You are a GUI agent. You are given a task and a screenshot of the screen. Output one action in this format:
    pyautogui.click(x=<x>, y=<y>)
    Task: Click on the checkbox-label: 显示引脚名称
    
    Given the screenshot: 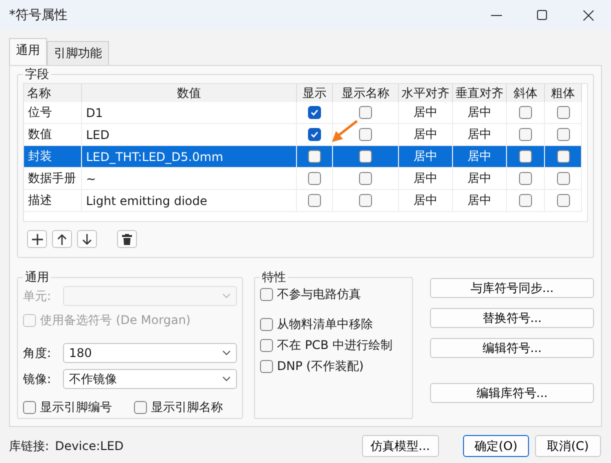 What is the action you would take?
    pyautogui.click(x=187, y=407)
    